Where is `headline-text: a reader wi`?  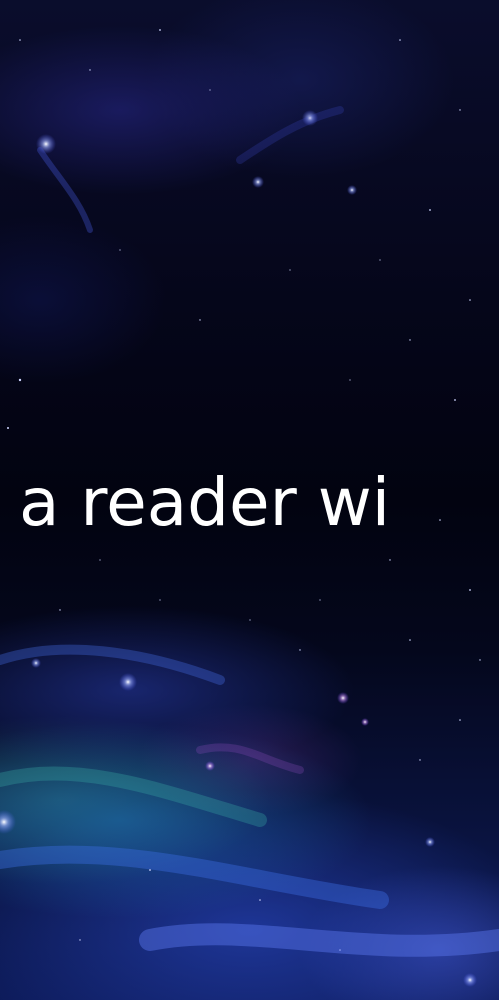 headline-text: a reader wi is located at coordinates (205, 502).